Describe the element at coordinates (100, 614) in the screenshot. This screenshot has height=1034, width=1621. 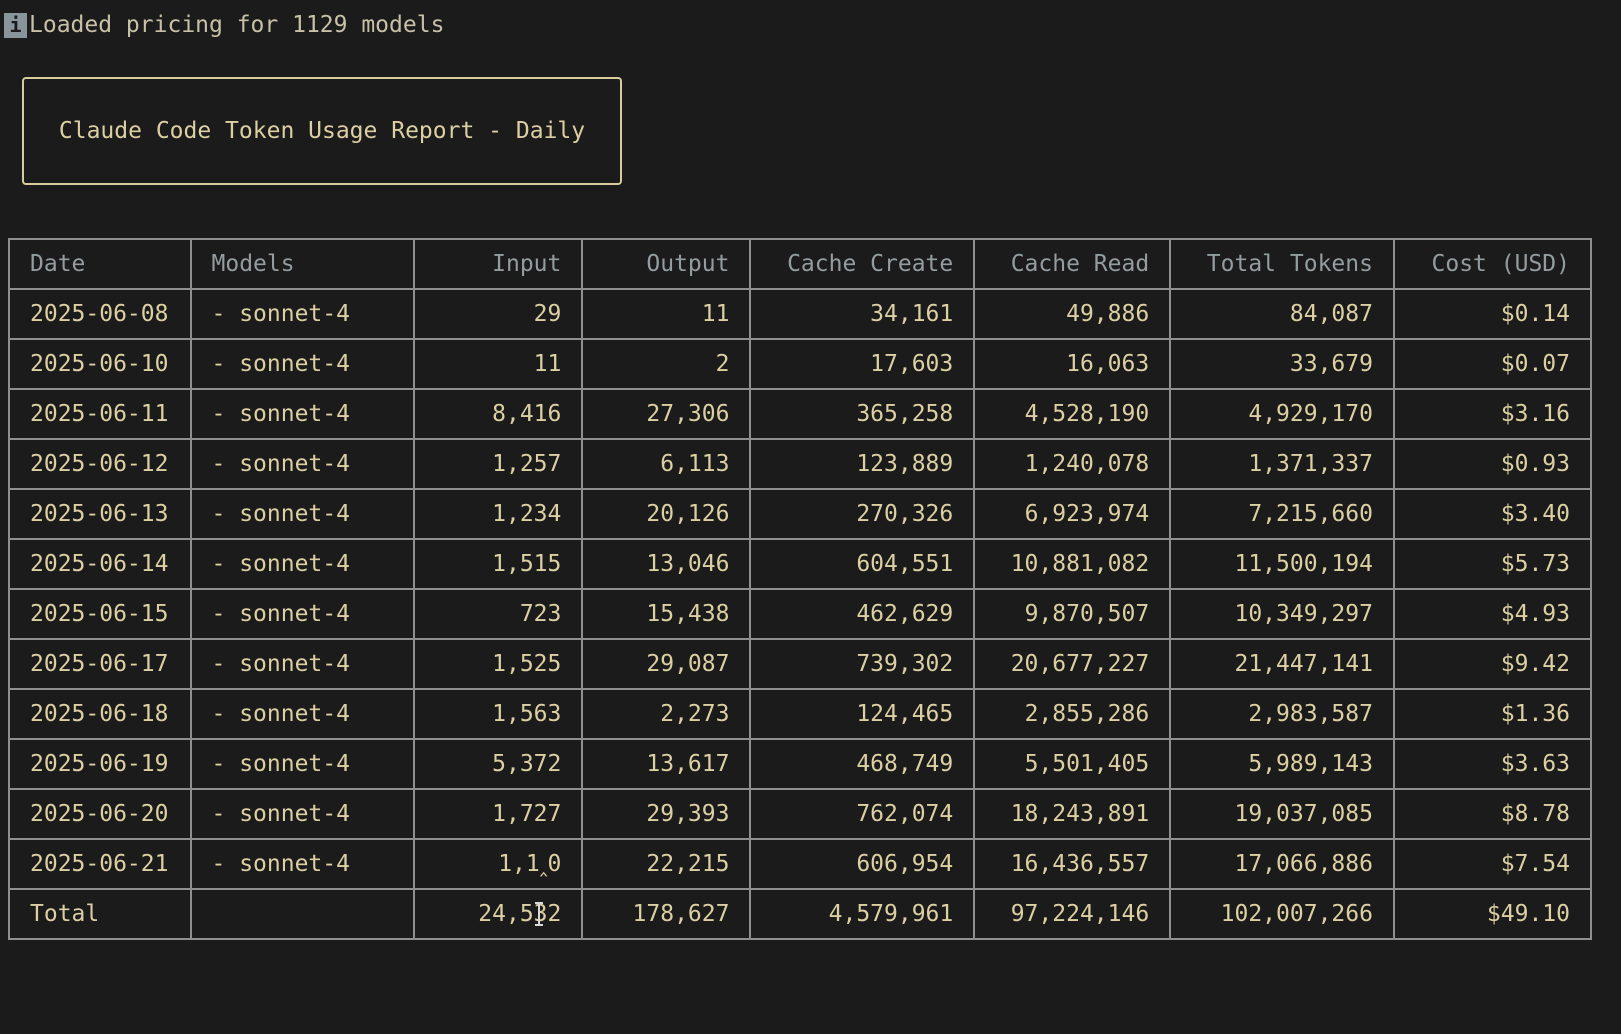
I see `cell-date: 2025-06-15` at that location.